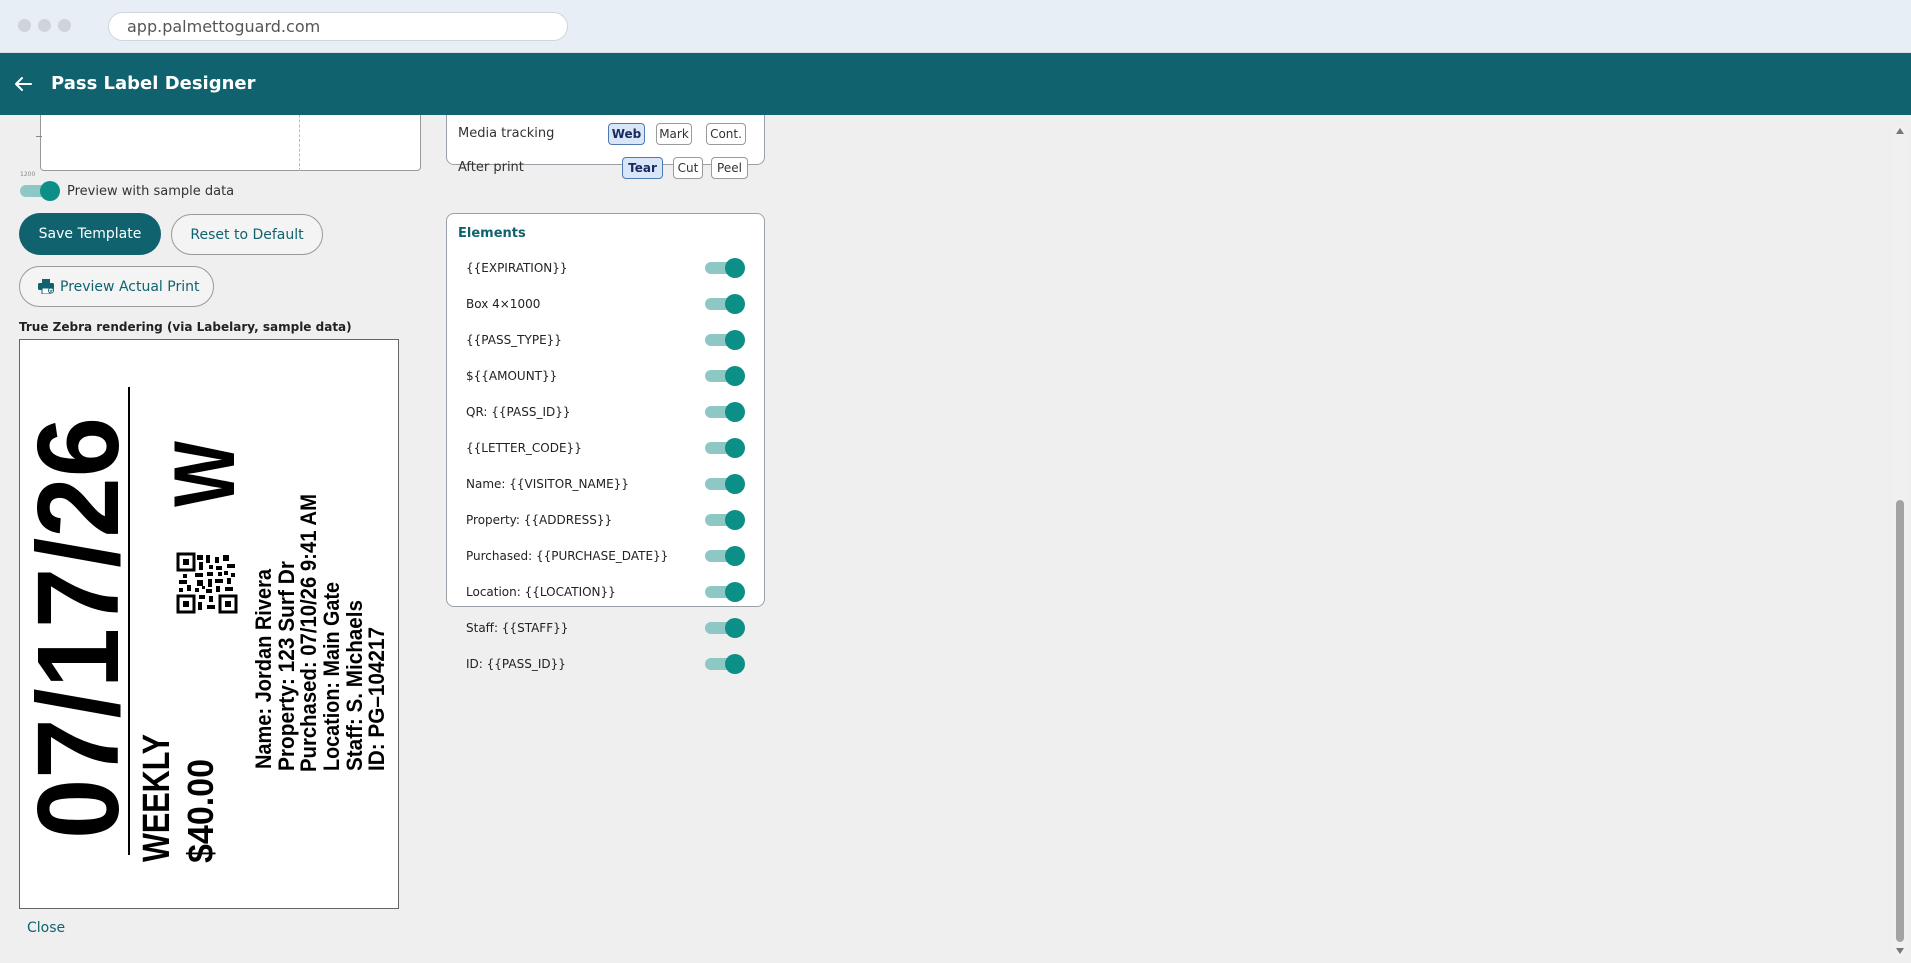  Describe the element at coordinates (492, 233) in the screenshot. I see `elements-title: Elements` at that location.